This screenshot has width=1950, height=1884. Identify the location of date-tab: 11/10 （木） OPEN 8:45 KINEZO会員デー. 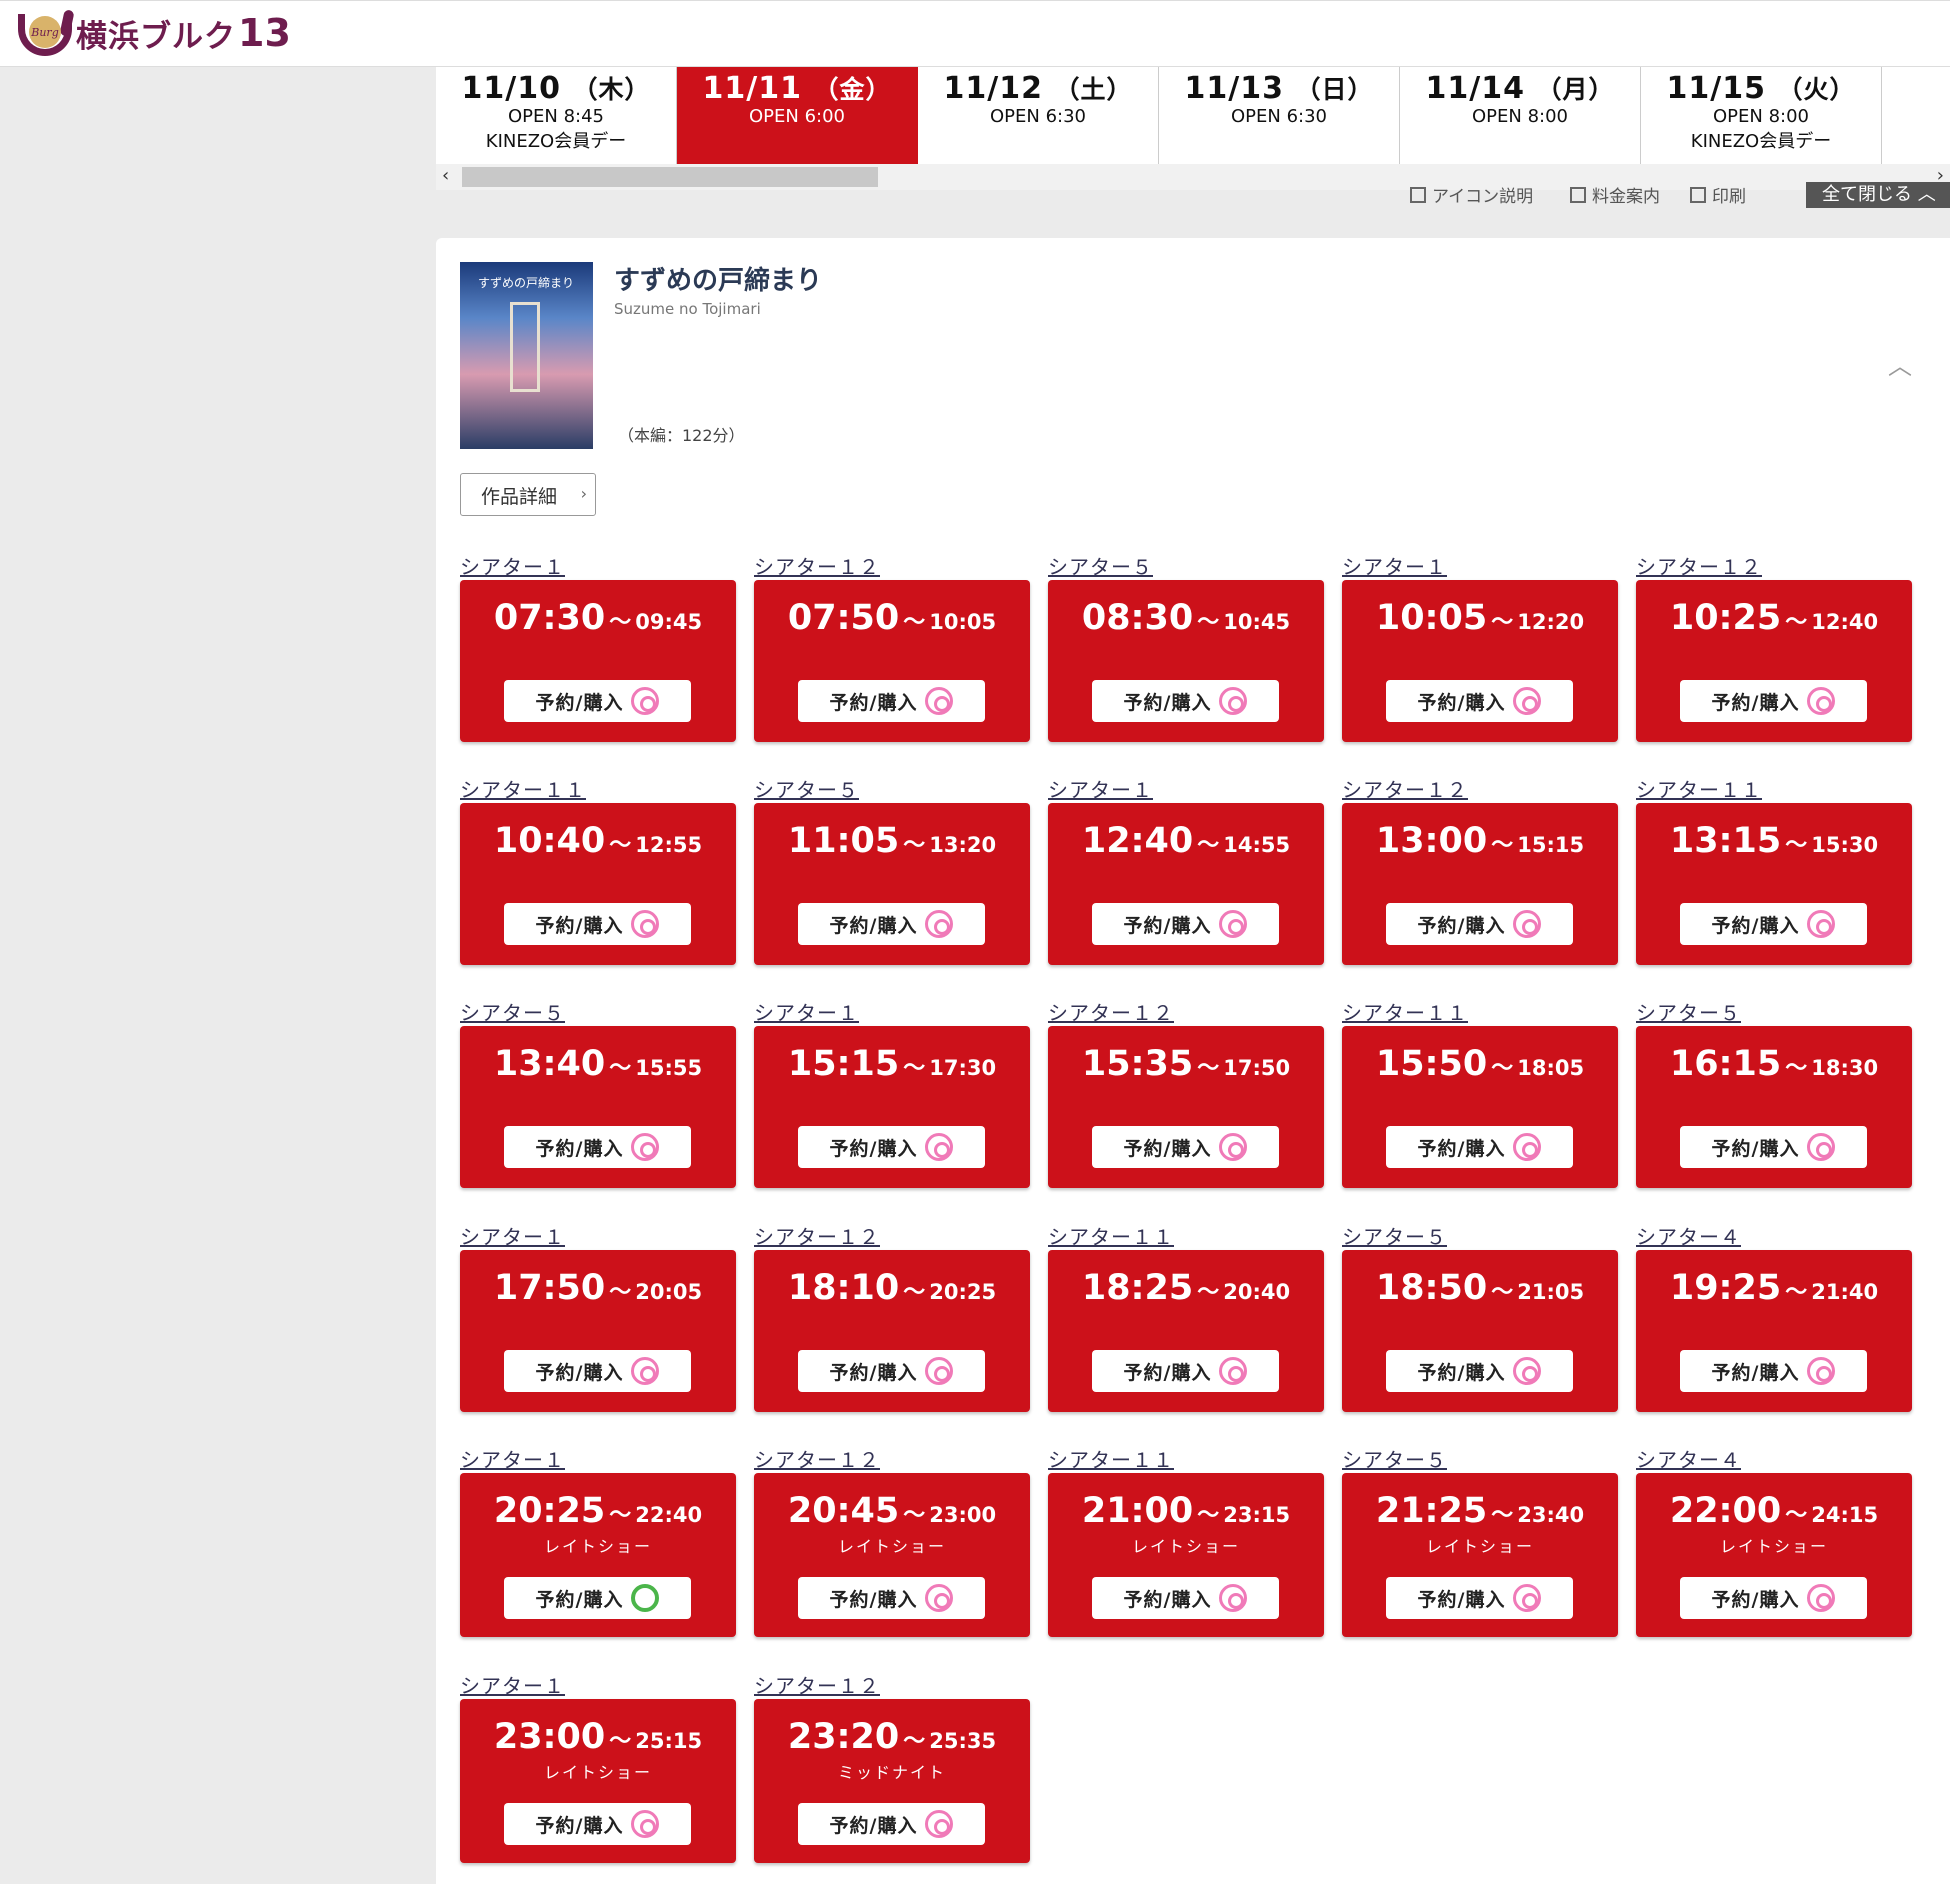
(556, 115).